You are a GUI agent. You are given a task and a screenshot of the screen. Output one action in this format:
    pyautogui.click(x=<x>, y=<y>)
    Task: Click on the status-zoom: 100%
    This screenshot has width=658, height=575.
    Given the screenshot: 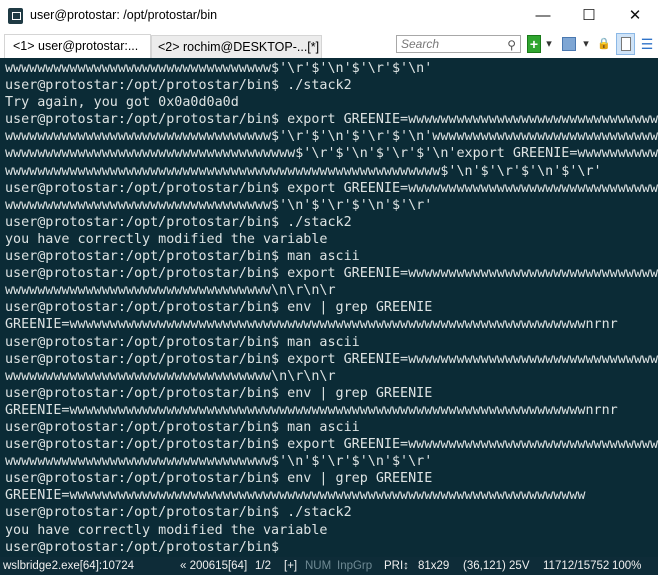 What is the action you would take?
    pyautogui.click(x=626, y=566)
    